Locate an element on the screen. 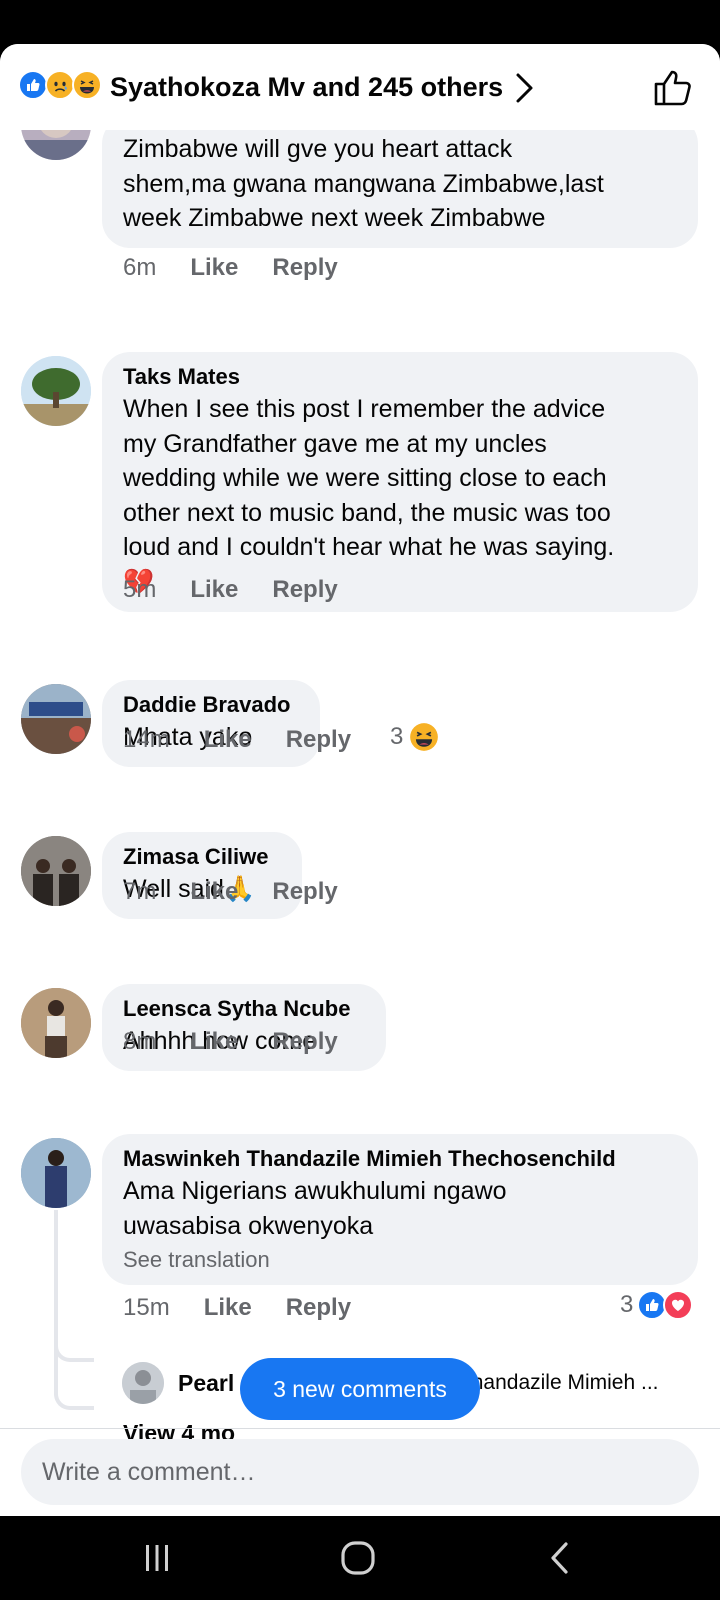 This screenshot has width=720, height=1600. thumbs-up-icon is located at coordinates (672, 88).